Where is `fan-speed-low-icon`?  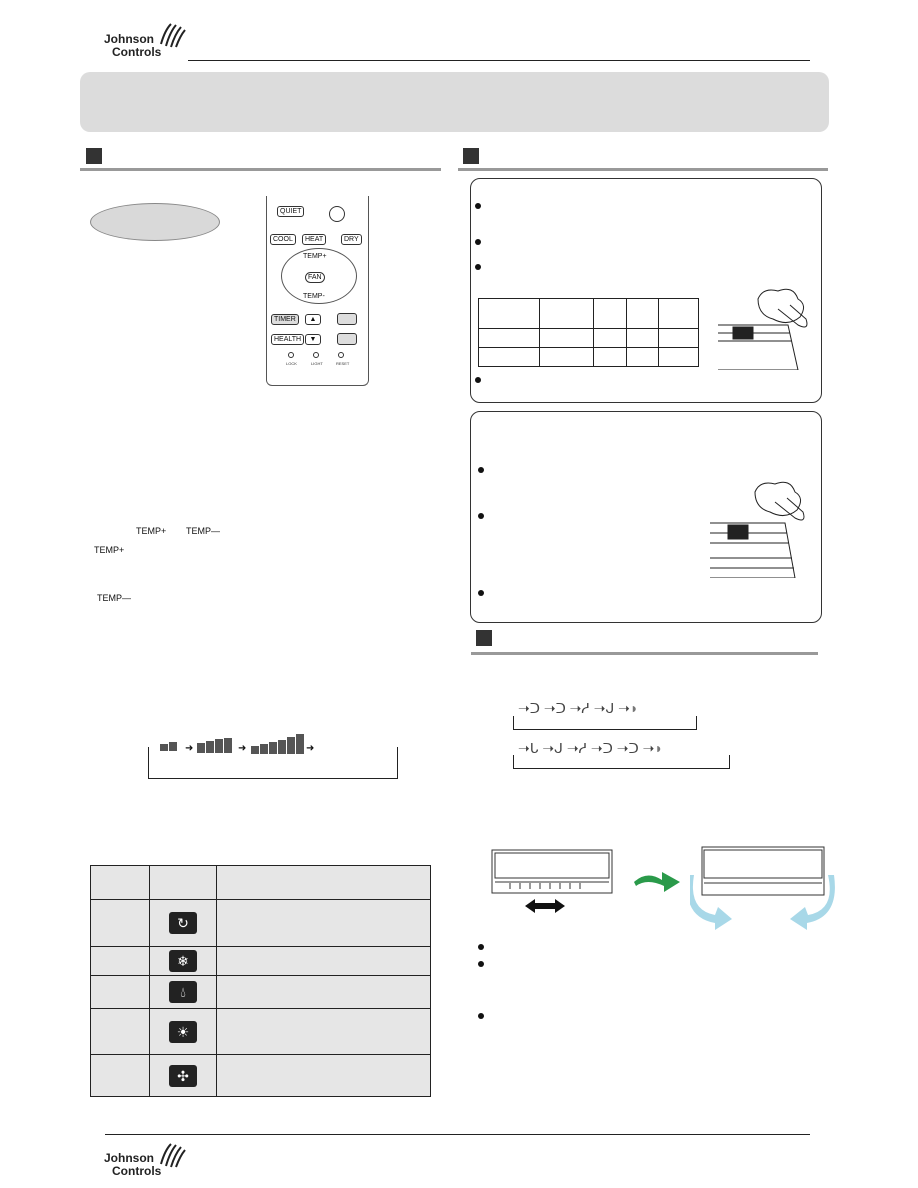
fan-speed-low-icon is located at coordinates (169, 743).